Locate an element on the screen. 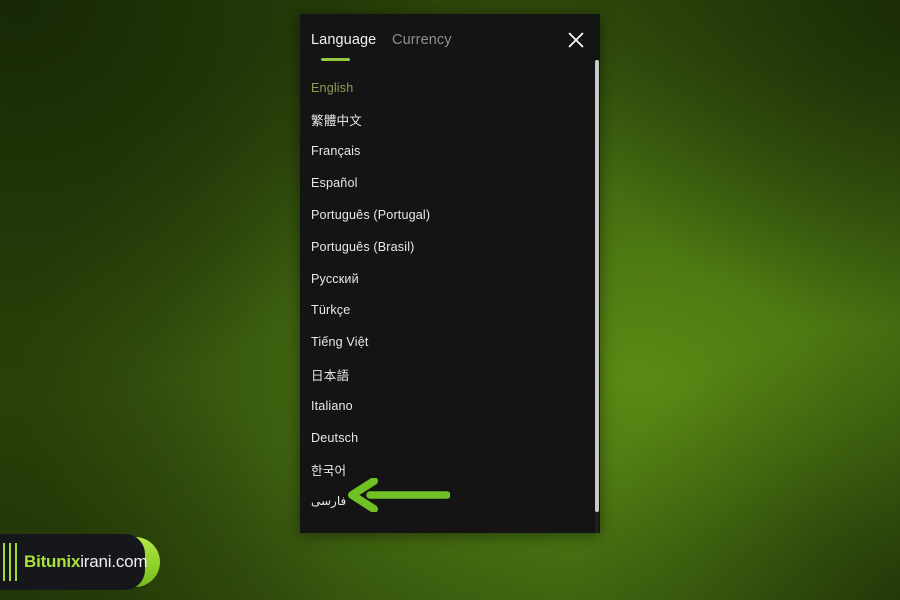 The height and width of the screenshot is (600, 900). modal-header: Language Currency is located at coordinates (450, 40).